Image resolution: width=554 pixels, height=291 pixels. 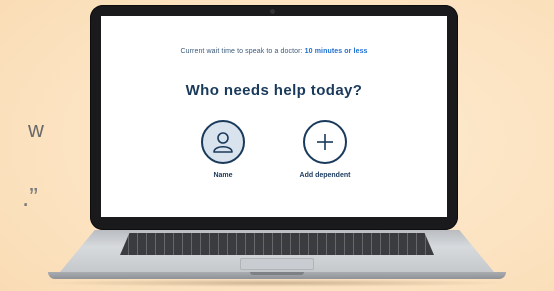 What do you see at coordinates (277, 244) in the screenshot?
I see `keyboard` at bounding box center [277, 244].